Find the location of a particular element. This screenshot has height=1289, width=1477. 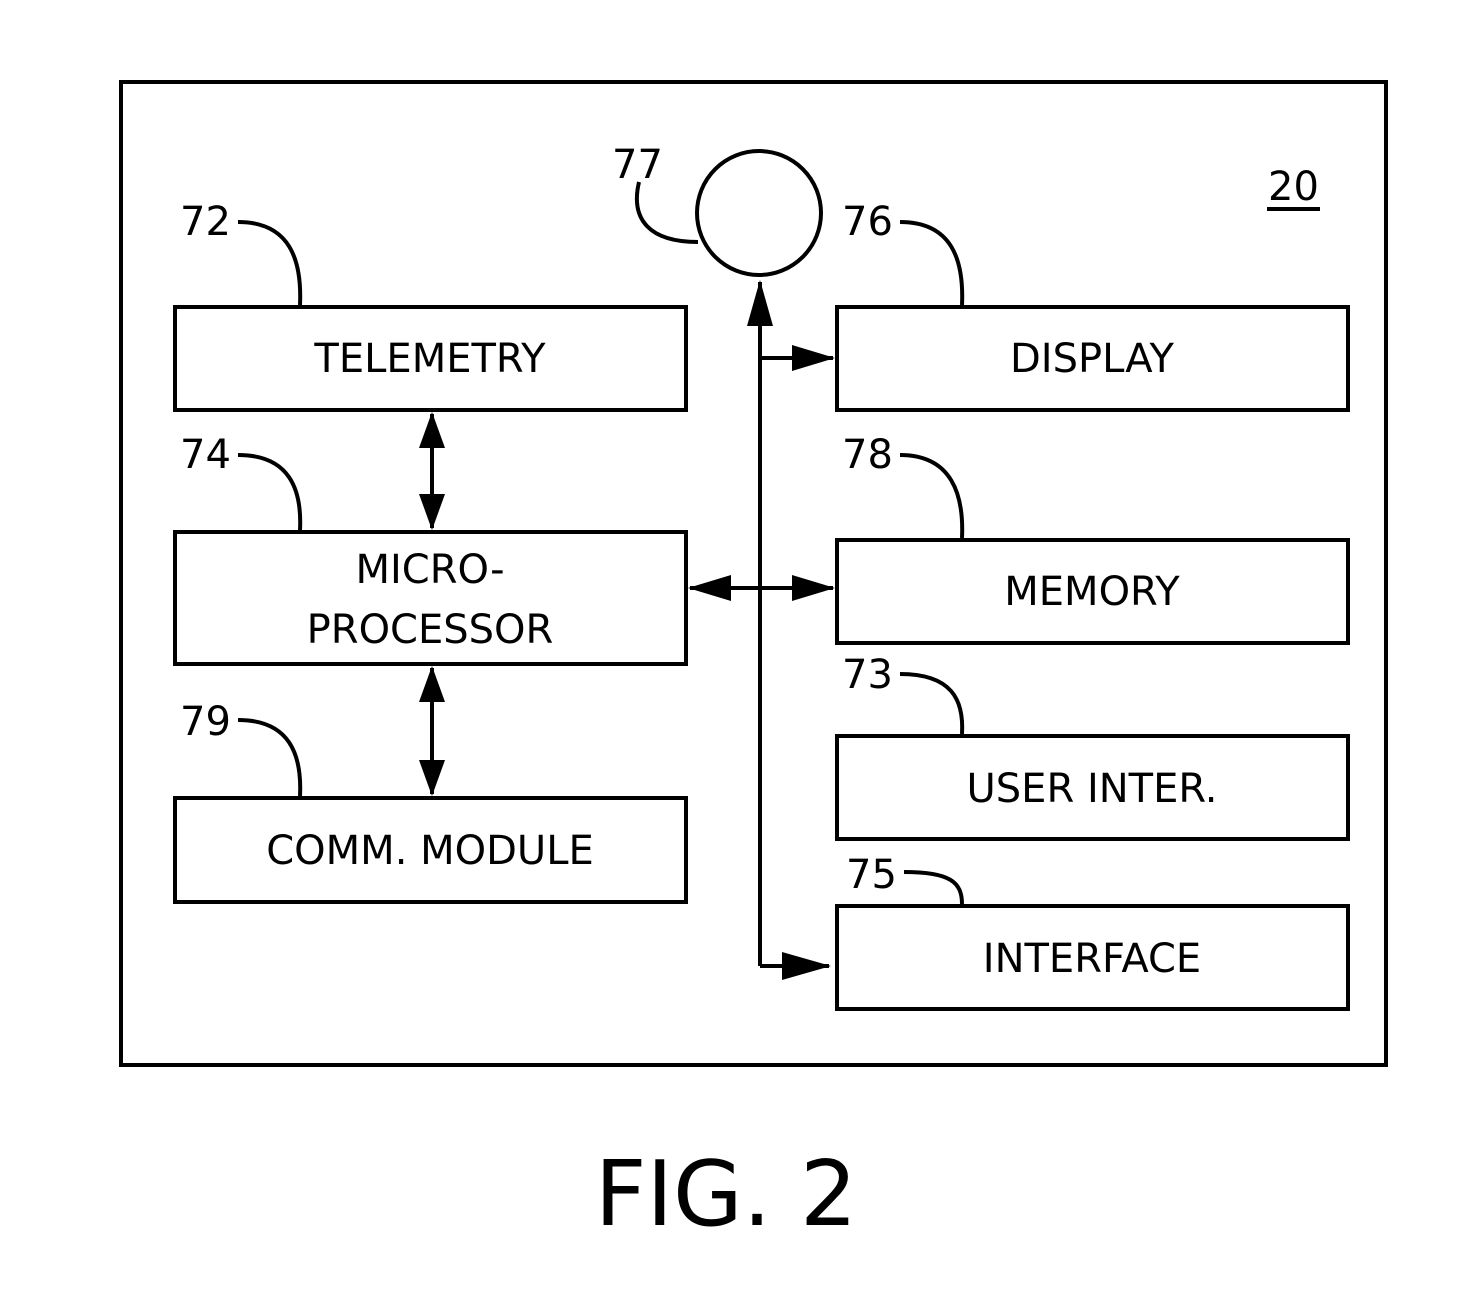

memory-label: MEMORY is located at coordinates (1092, 592).